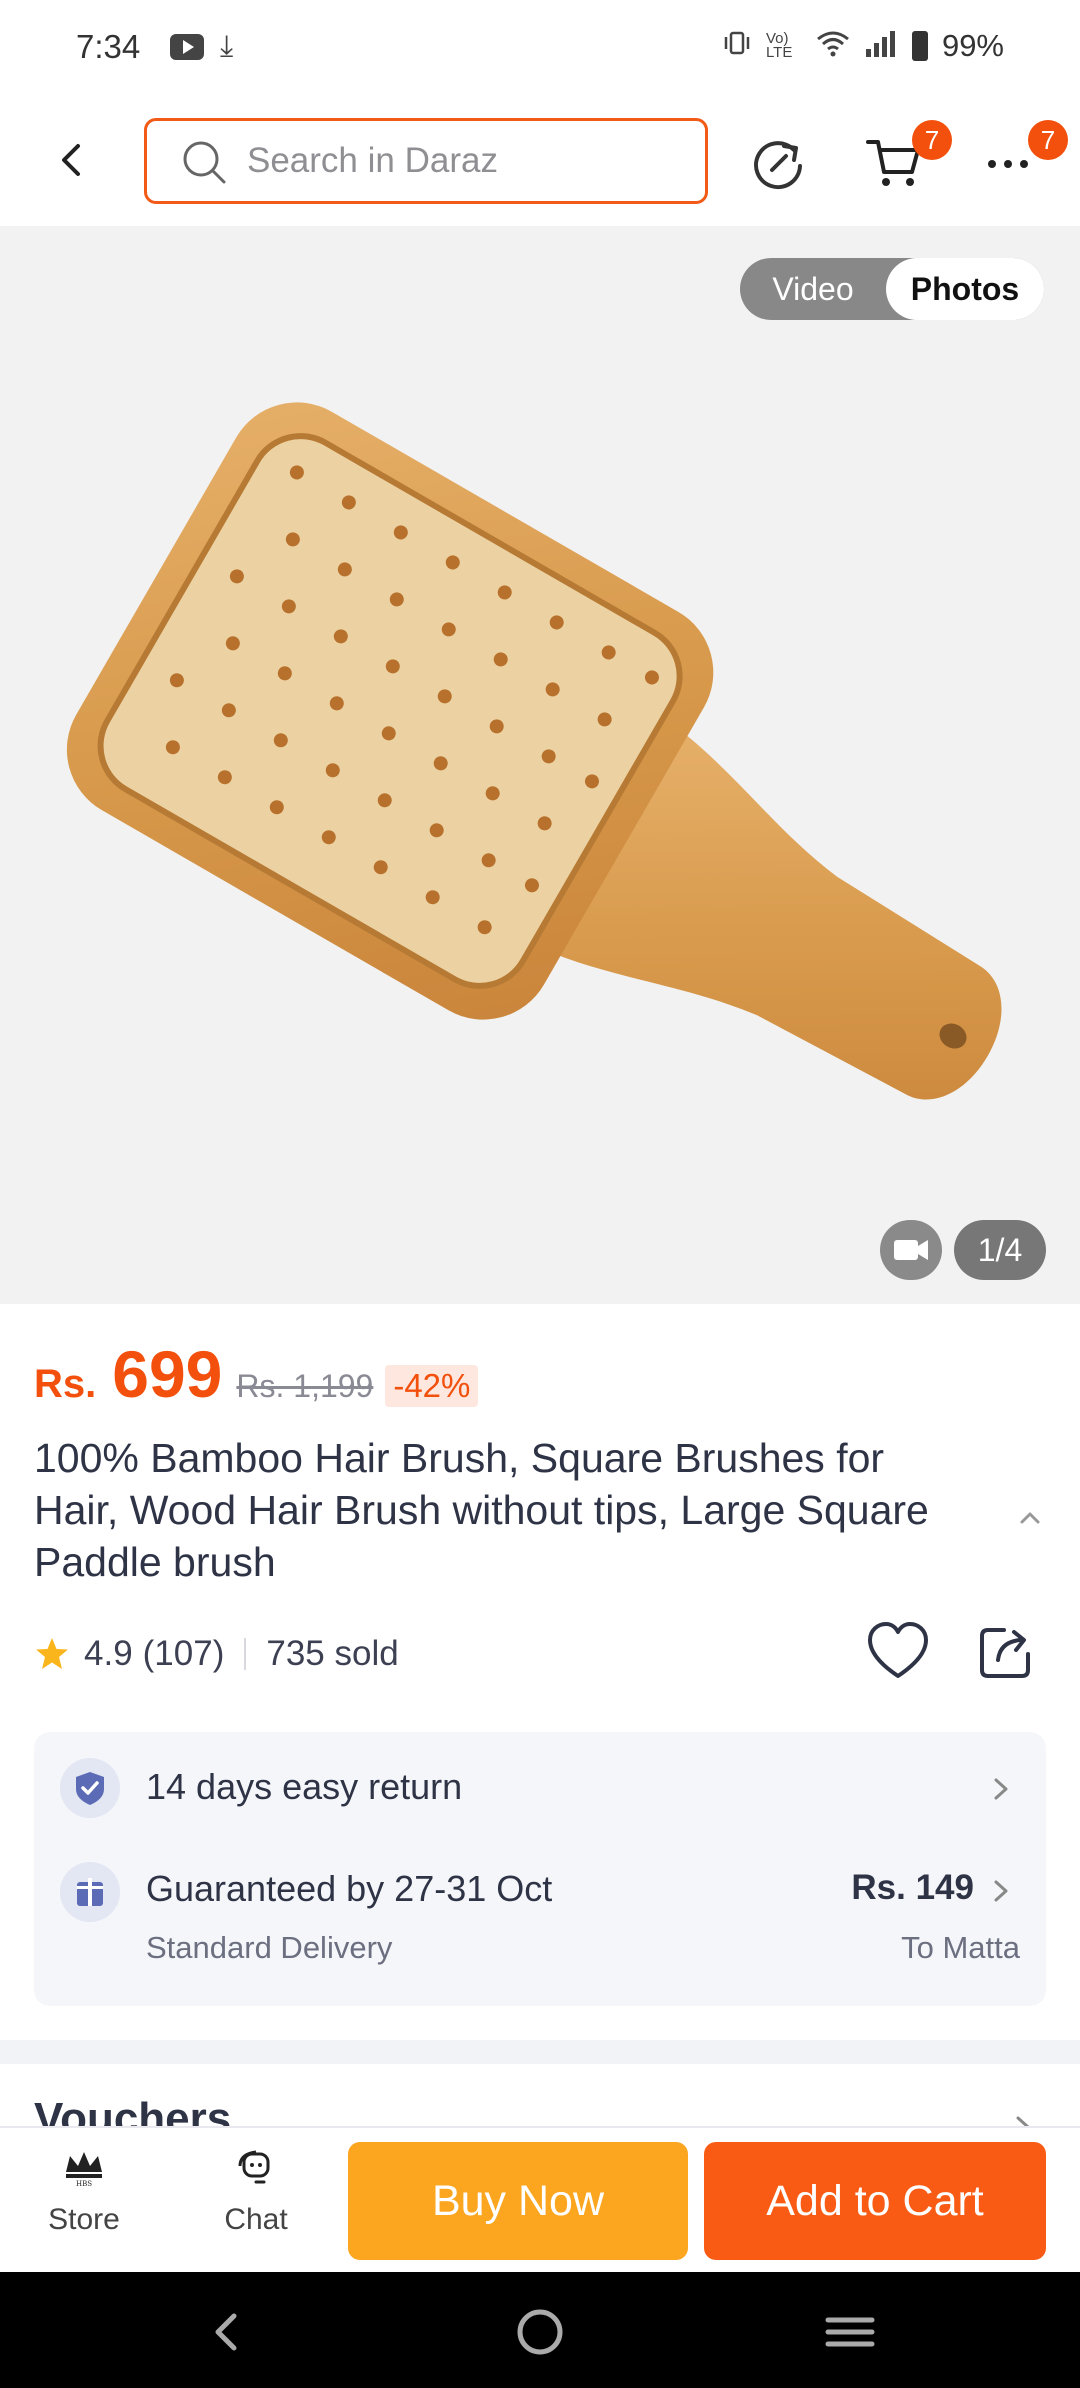 The width and height of the screenshot is (1080, 2388). What do you see at coordinates (332, 1653) in the screenshot?
I see `sold-count: 735 sold` at bounding box center [332, 1653].